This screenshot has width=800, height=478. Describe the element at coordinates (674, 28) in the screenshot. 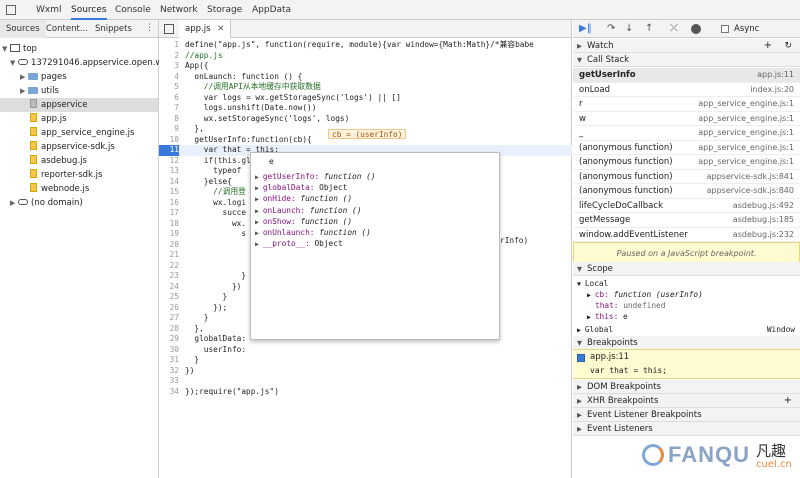

I see `deactivate-breakpoints-icon: ⤫` at that location.